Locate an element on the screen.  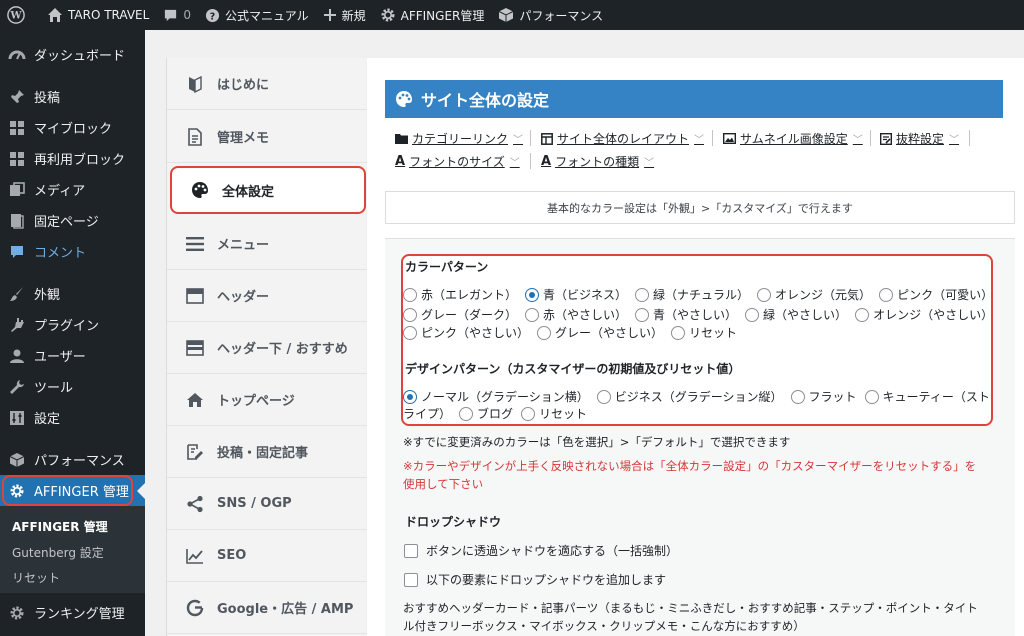
nav-posts-pages: 投稿・固定記事 is located at coordinates (267, 452).